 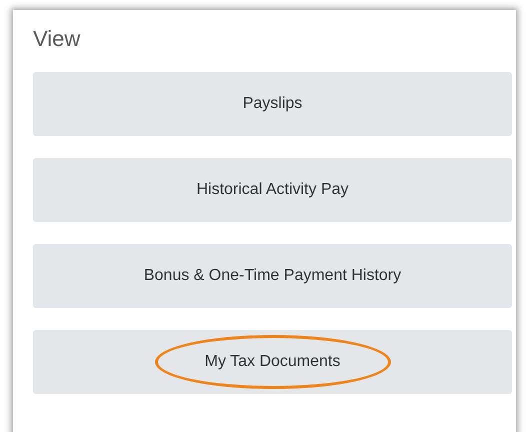 I want to click on view-button: Historical Activity Pay, so click(x=272, y=190).